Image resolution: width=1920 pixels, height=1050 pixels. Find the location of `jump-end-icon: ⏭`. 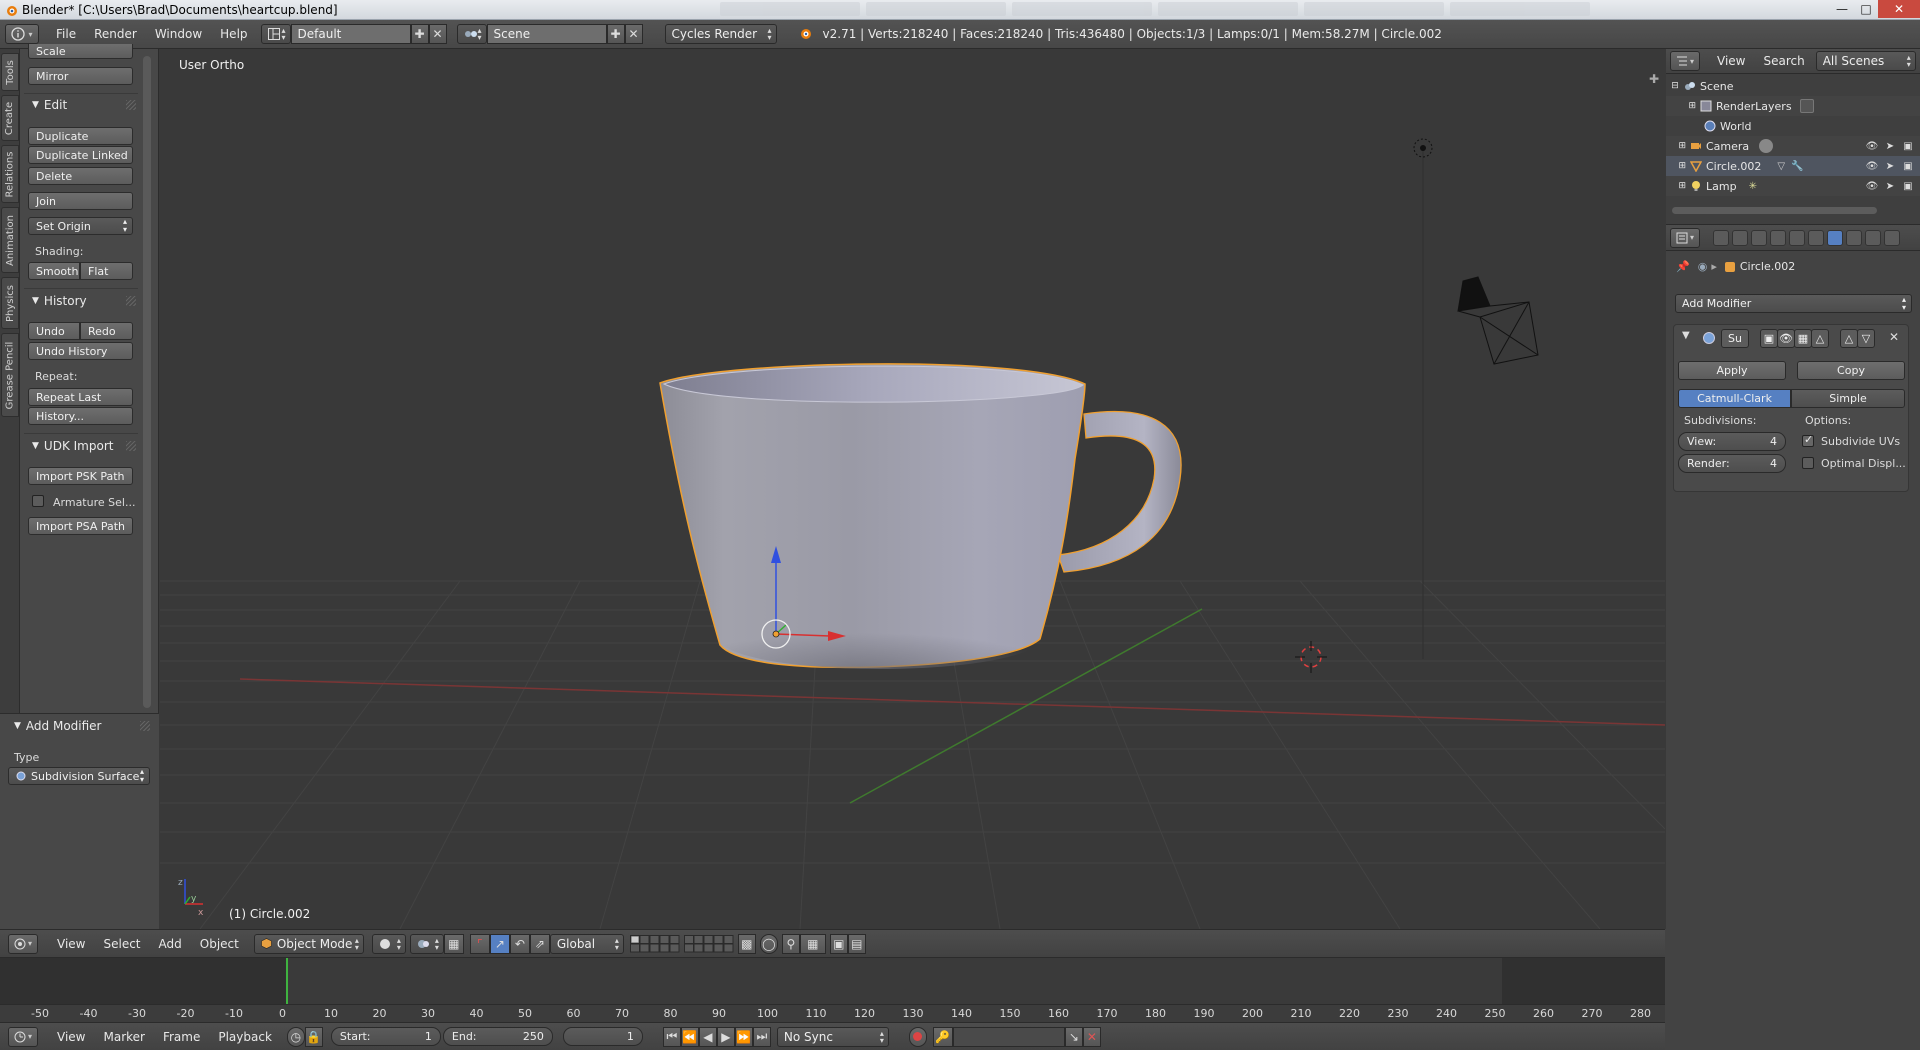

jump-end-icon: ⏭ is located at coordinates (761, 1036).